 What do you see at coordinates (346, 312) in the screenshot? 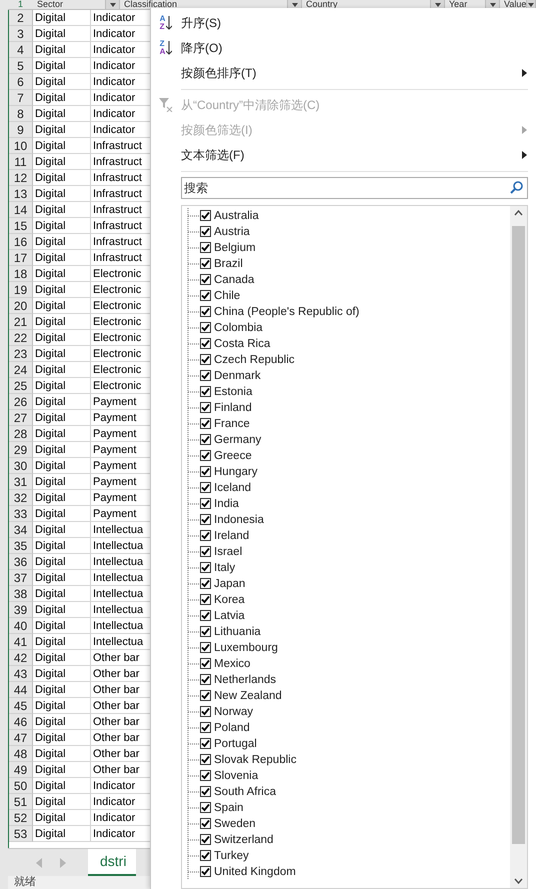
I see `value-item: China (People's Republic of)` at bounding box center [346, 312].